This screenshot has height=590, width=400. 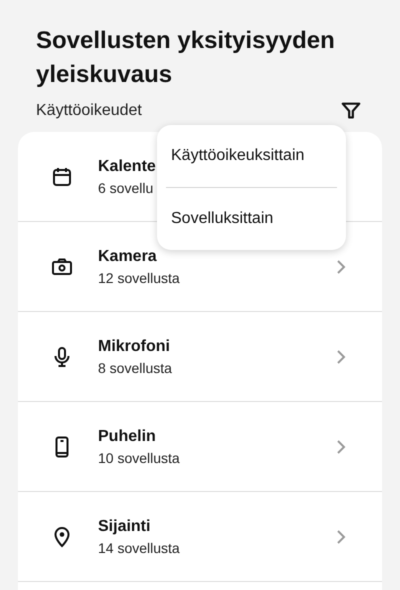 What do you see at coordinates (251, 156) in the screenshot?
I see `menu-item: Käyttöoikeuksittain` at bounding box center [251, 156].